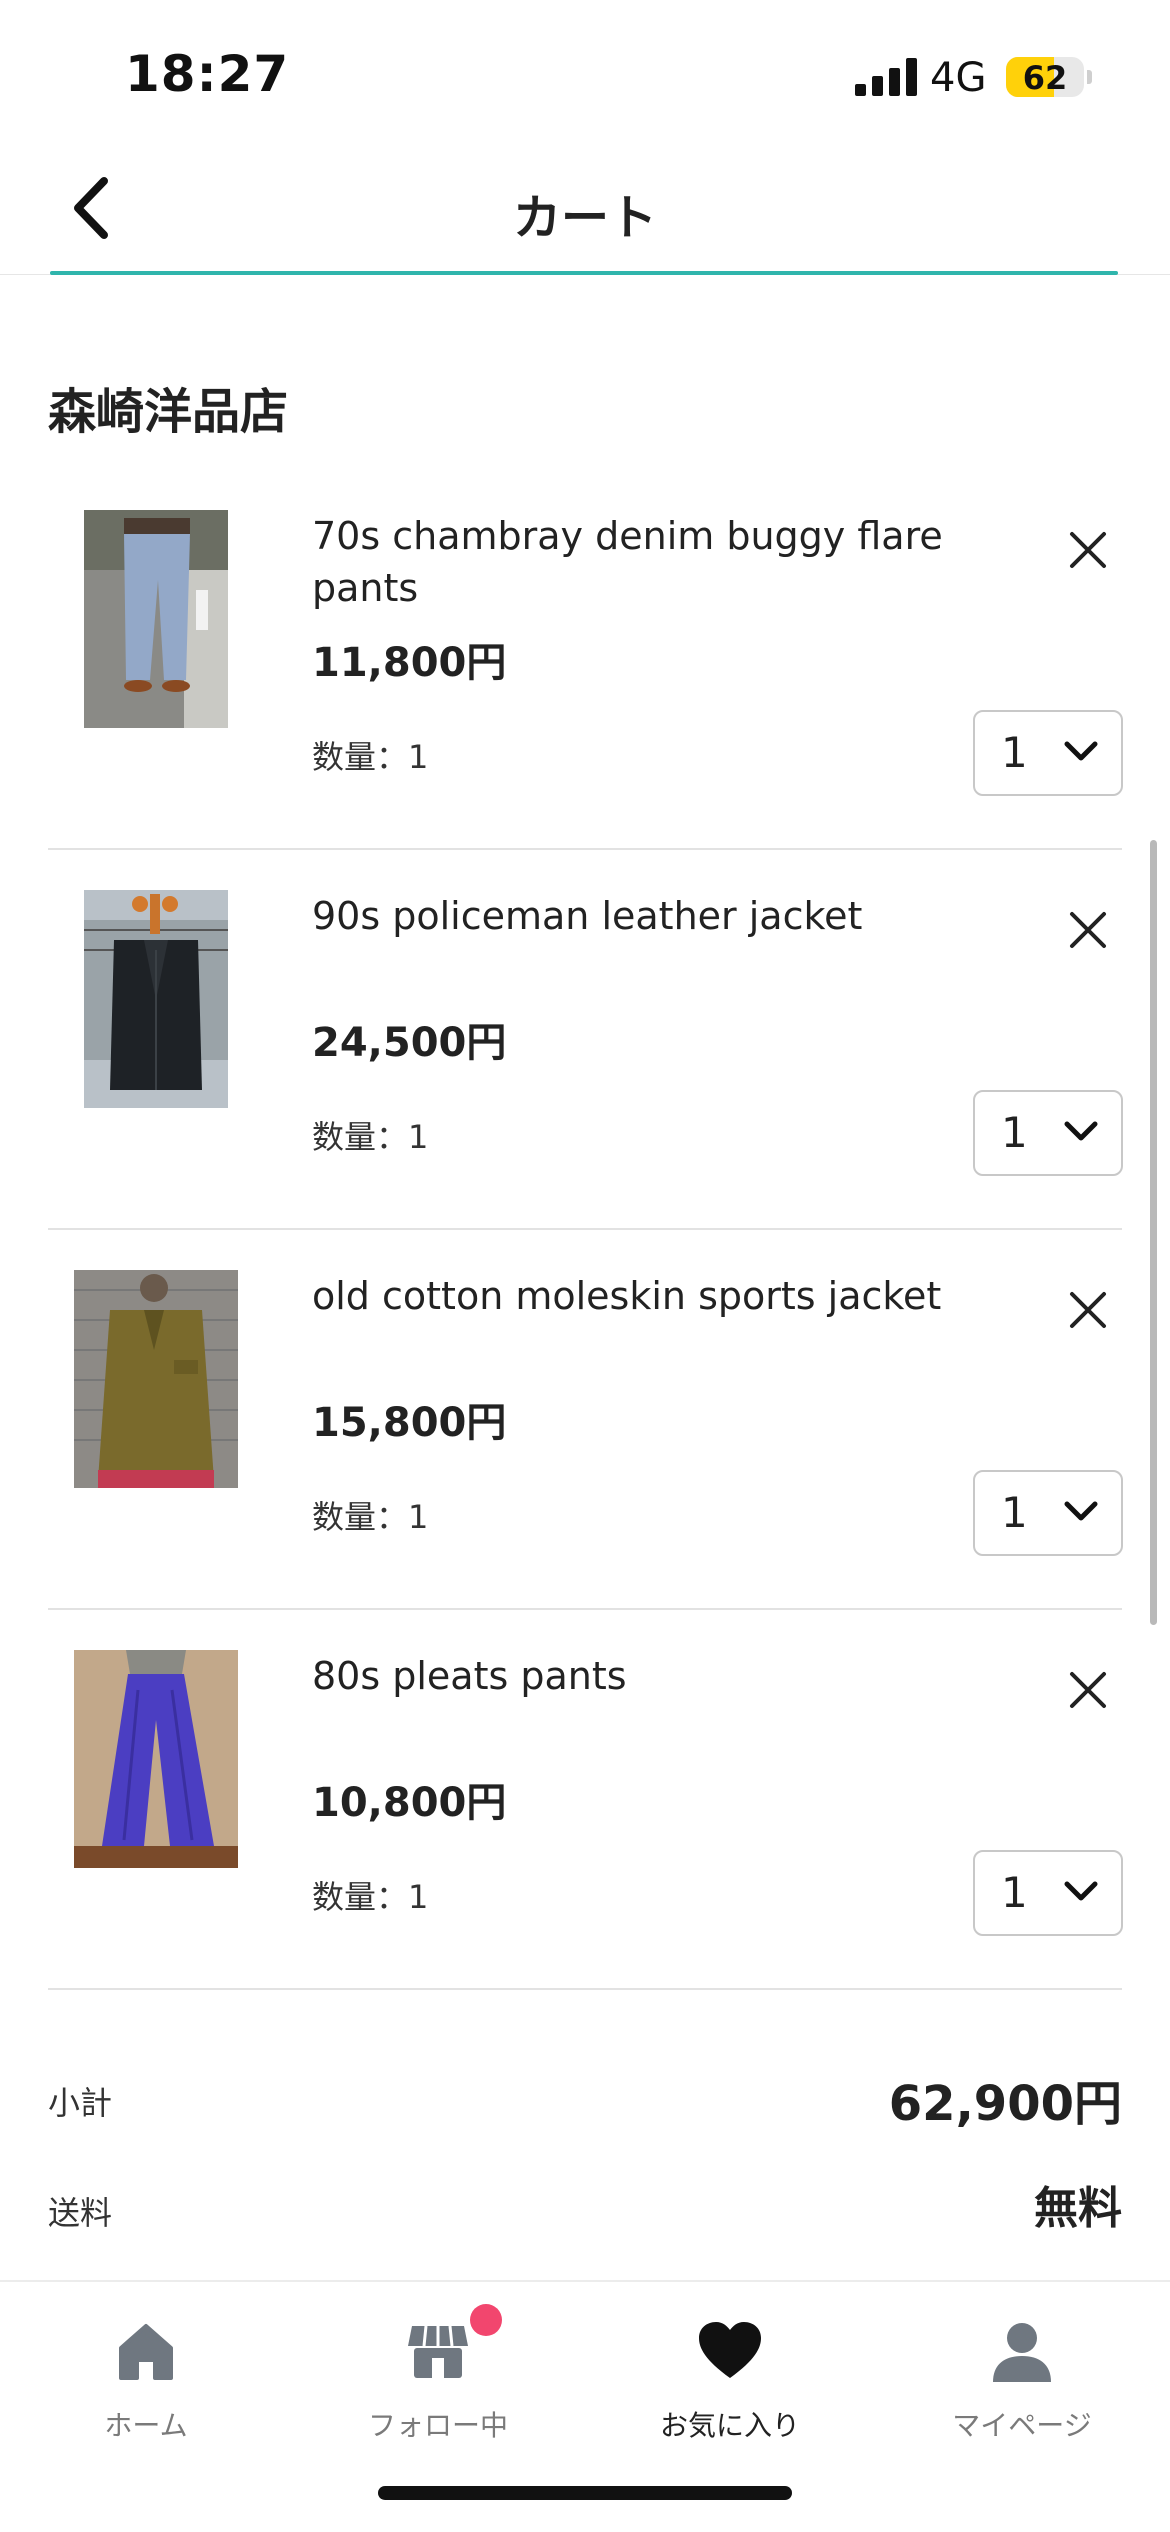 This screenshot has width=1170, height=2532. I want to click on shop-name: 森崎洋品店, so click(168, 412).